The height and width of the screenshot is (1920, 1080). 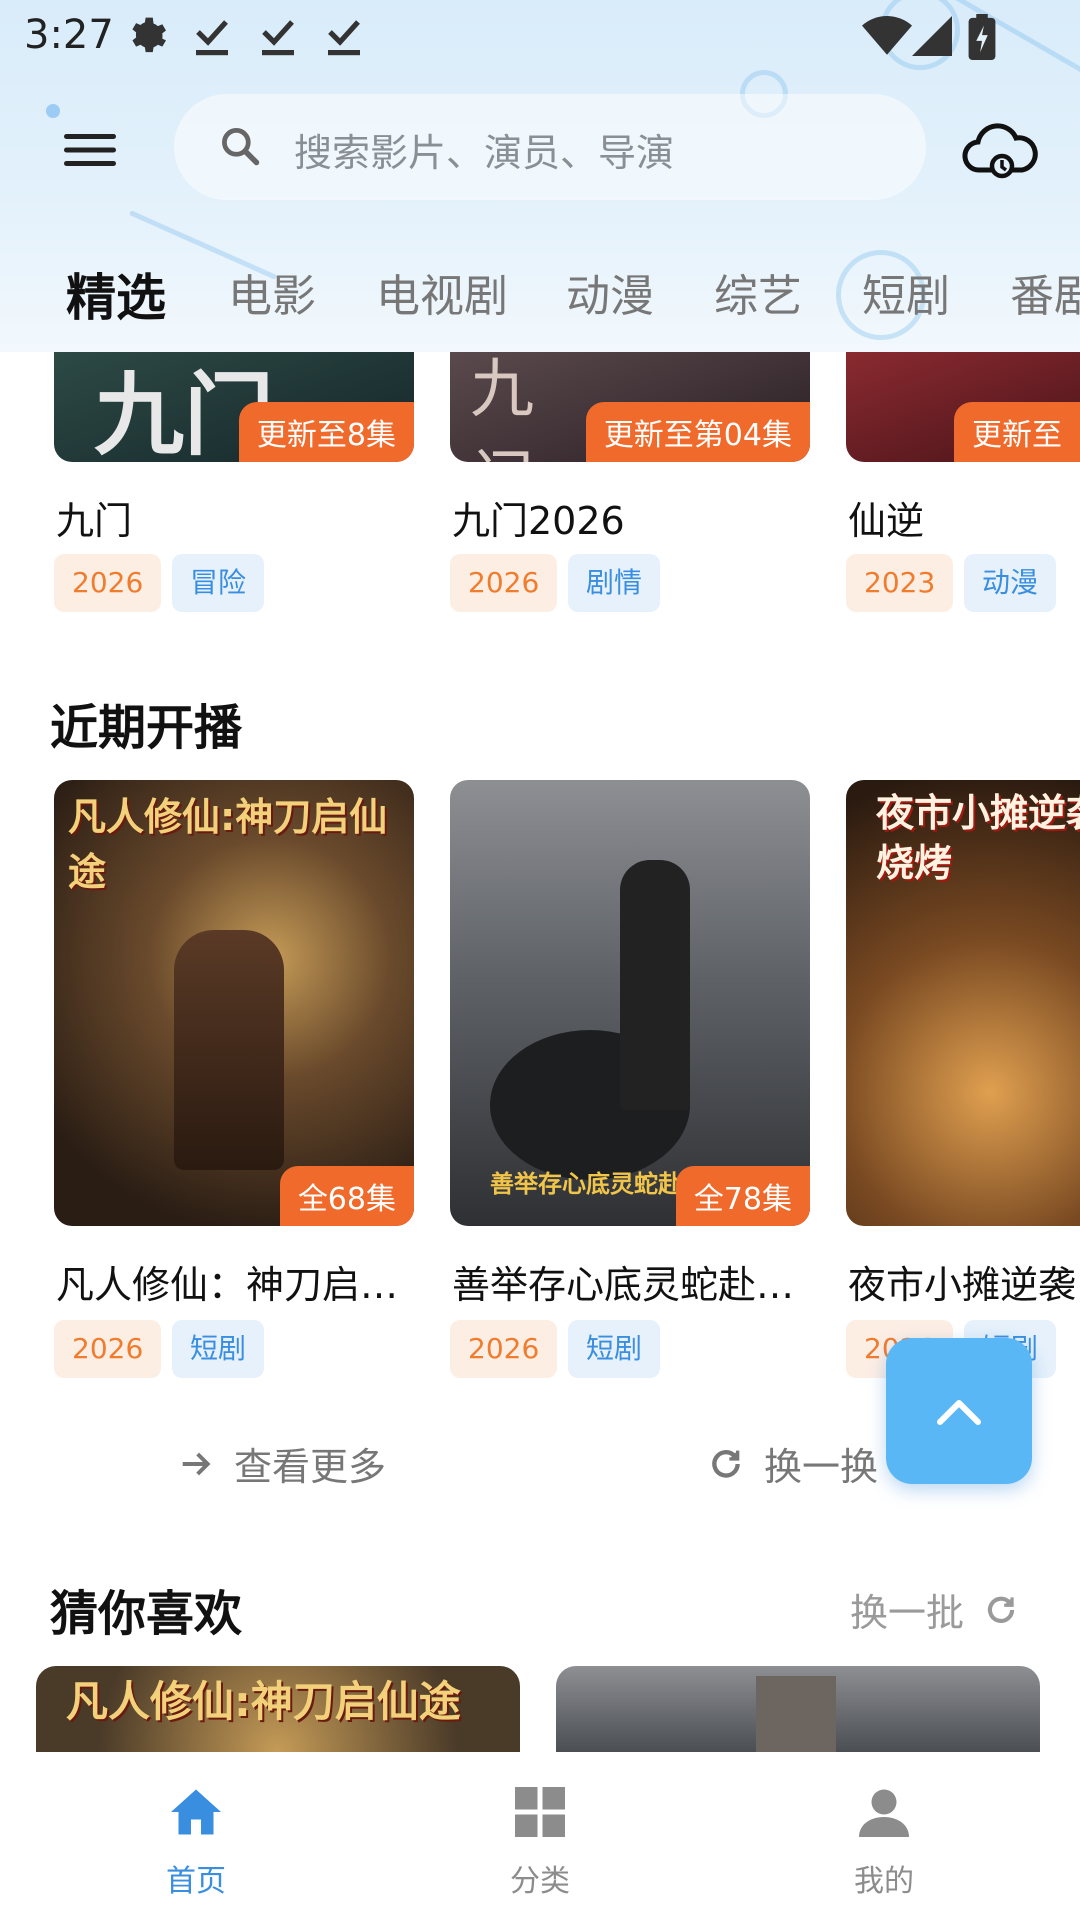 What do you see at coordinates (906, 292) in the screenshot?
I see `tab-short-drama: 短剧` at bounding box center [906, 292].